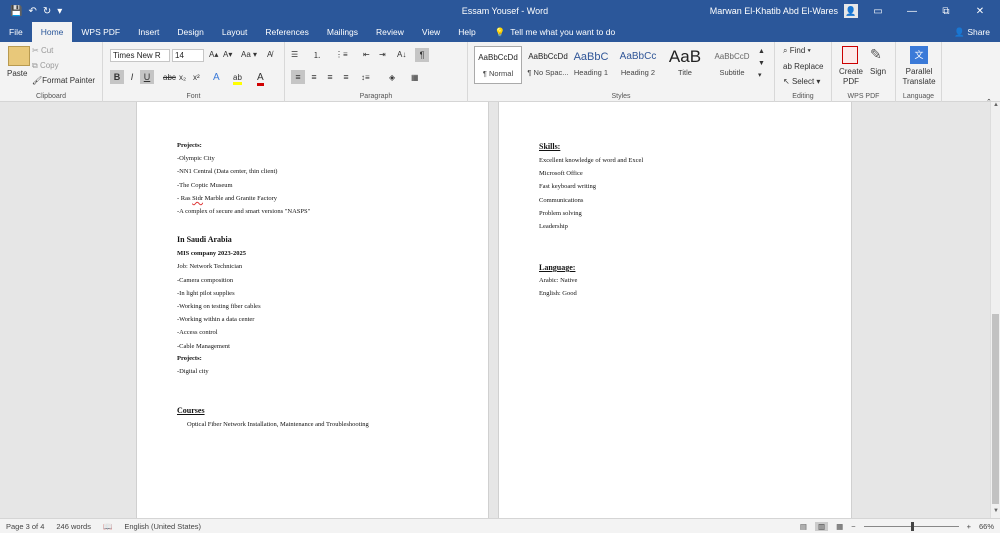  Describe the element at coordinates (498, 65) in the screenshot. I see `style-normal: AaBbCcDd ¶ Normal` at that location.